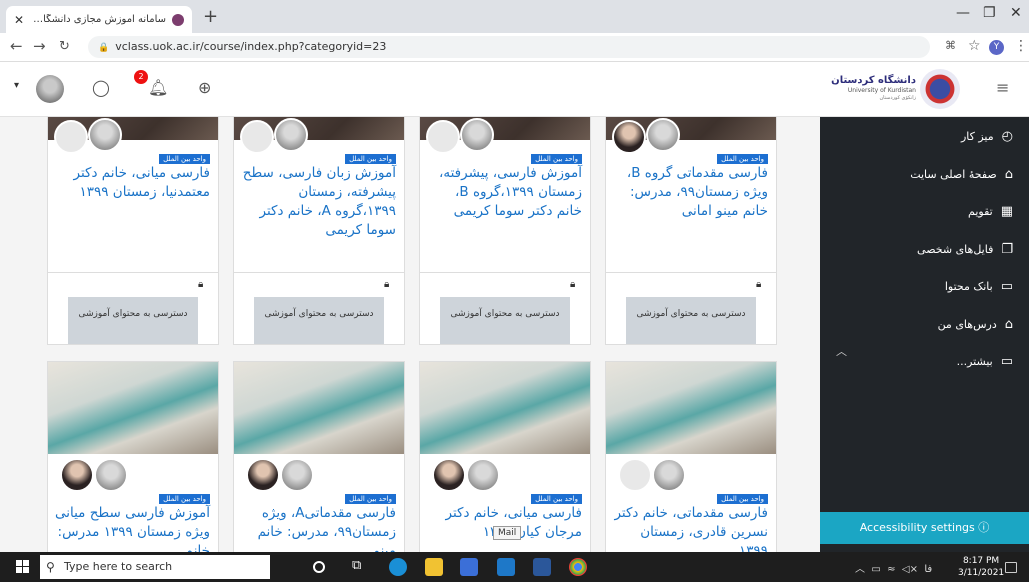  I want to click on sidebar-item-label: تقویم, so click(980, 211).